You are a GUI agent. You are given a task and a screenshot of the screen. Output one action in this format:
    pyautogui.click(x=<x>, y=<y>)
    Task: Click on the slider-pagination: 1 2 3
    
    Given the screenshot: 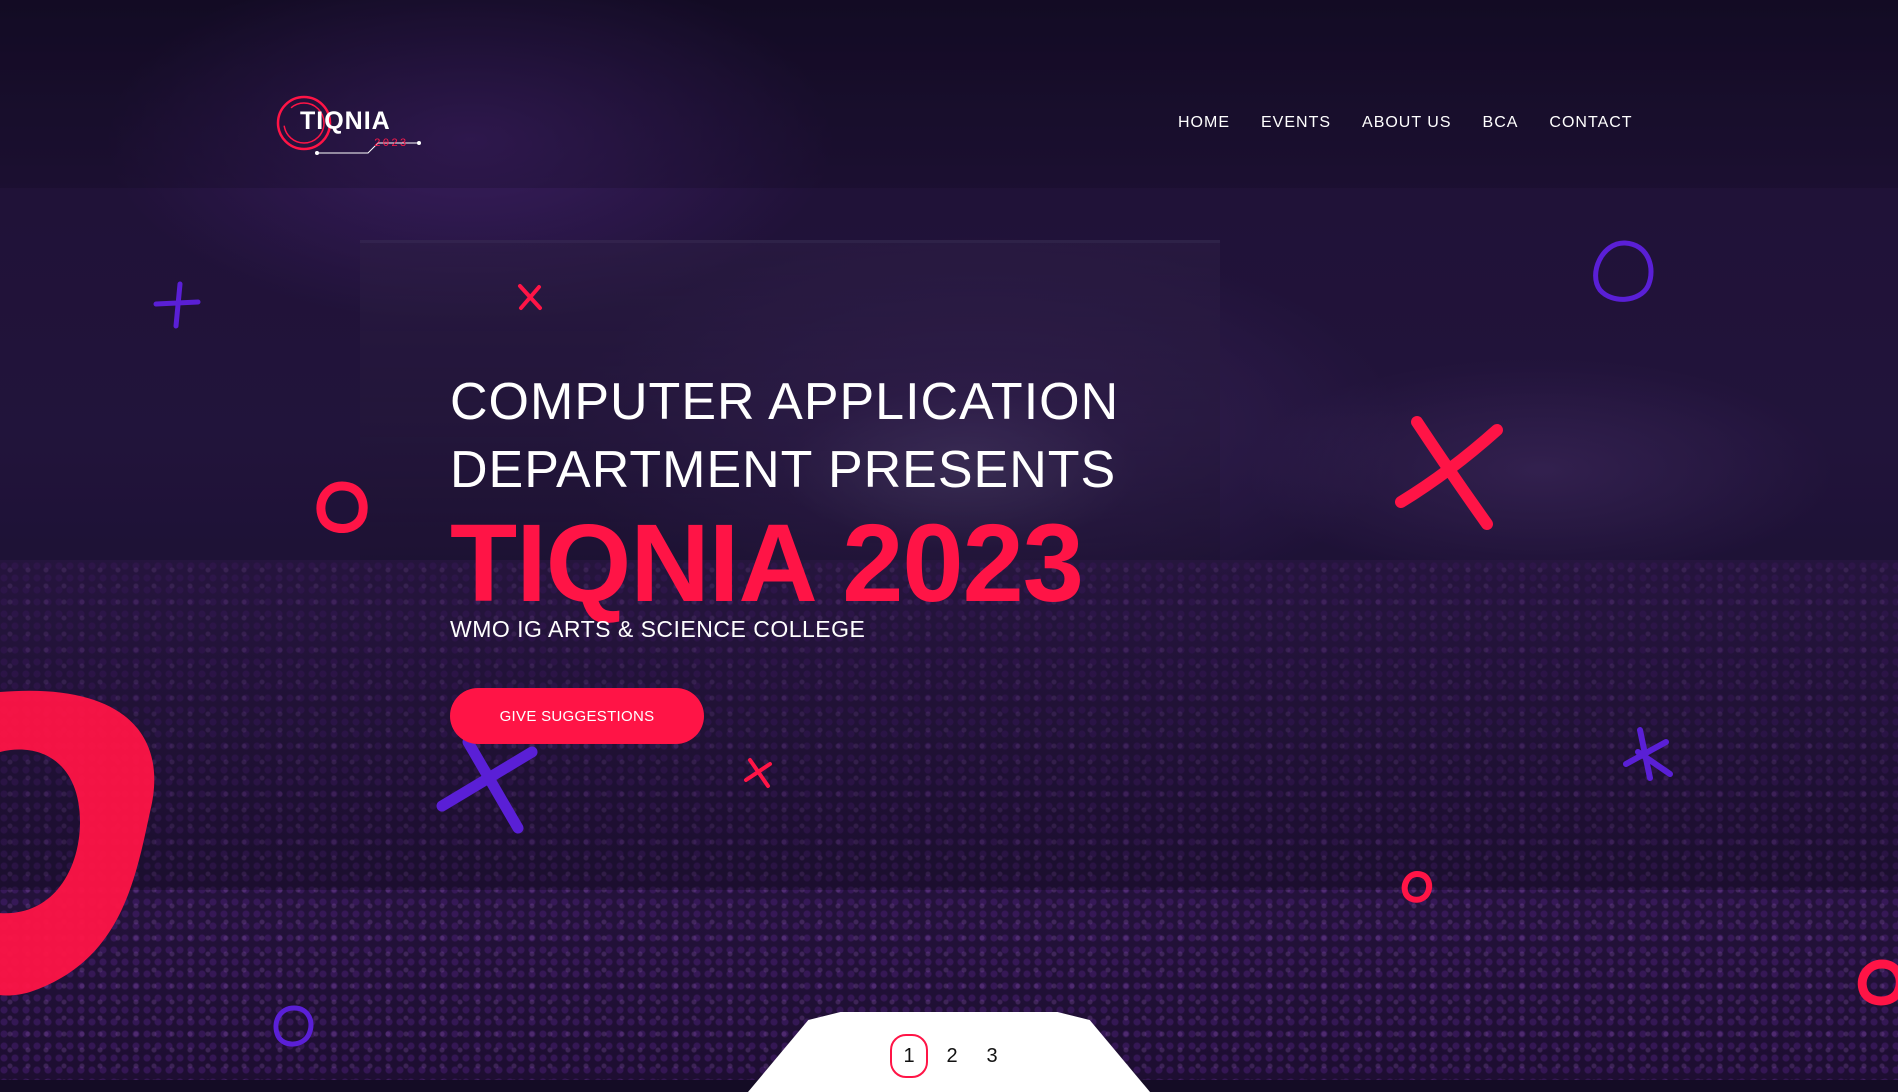 What is the action you would take?
    pyautogui.click(x=951, y=1056)
    